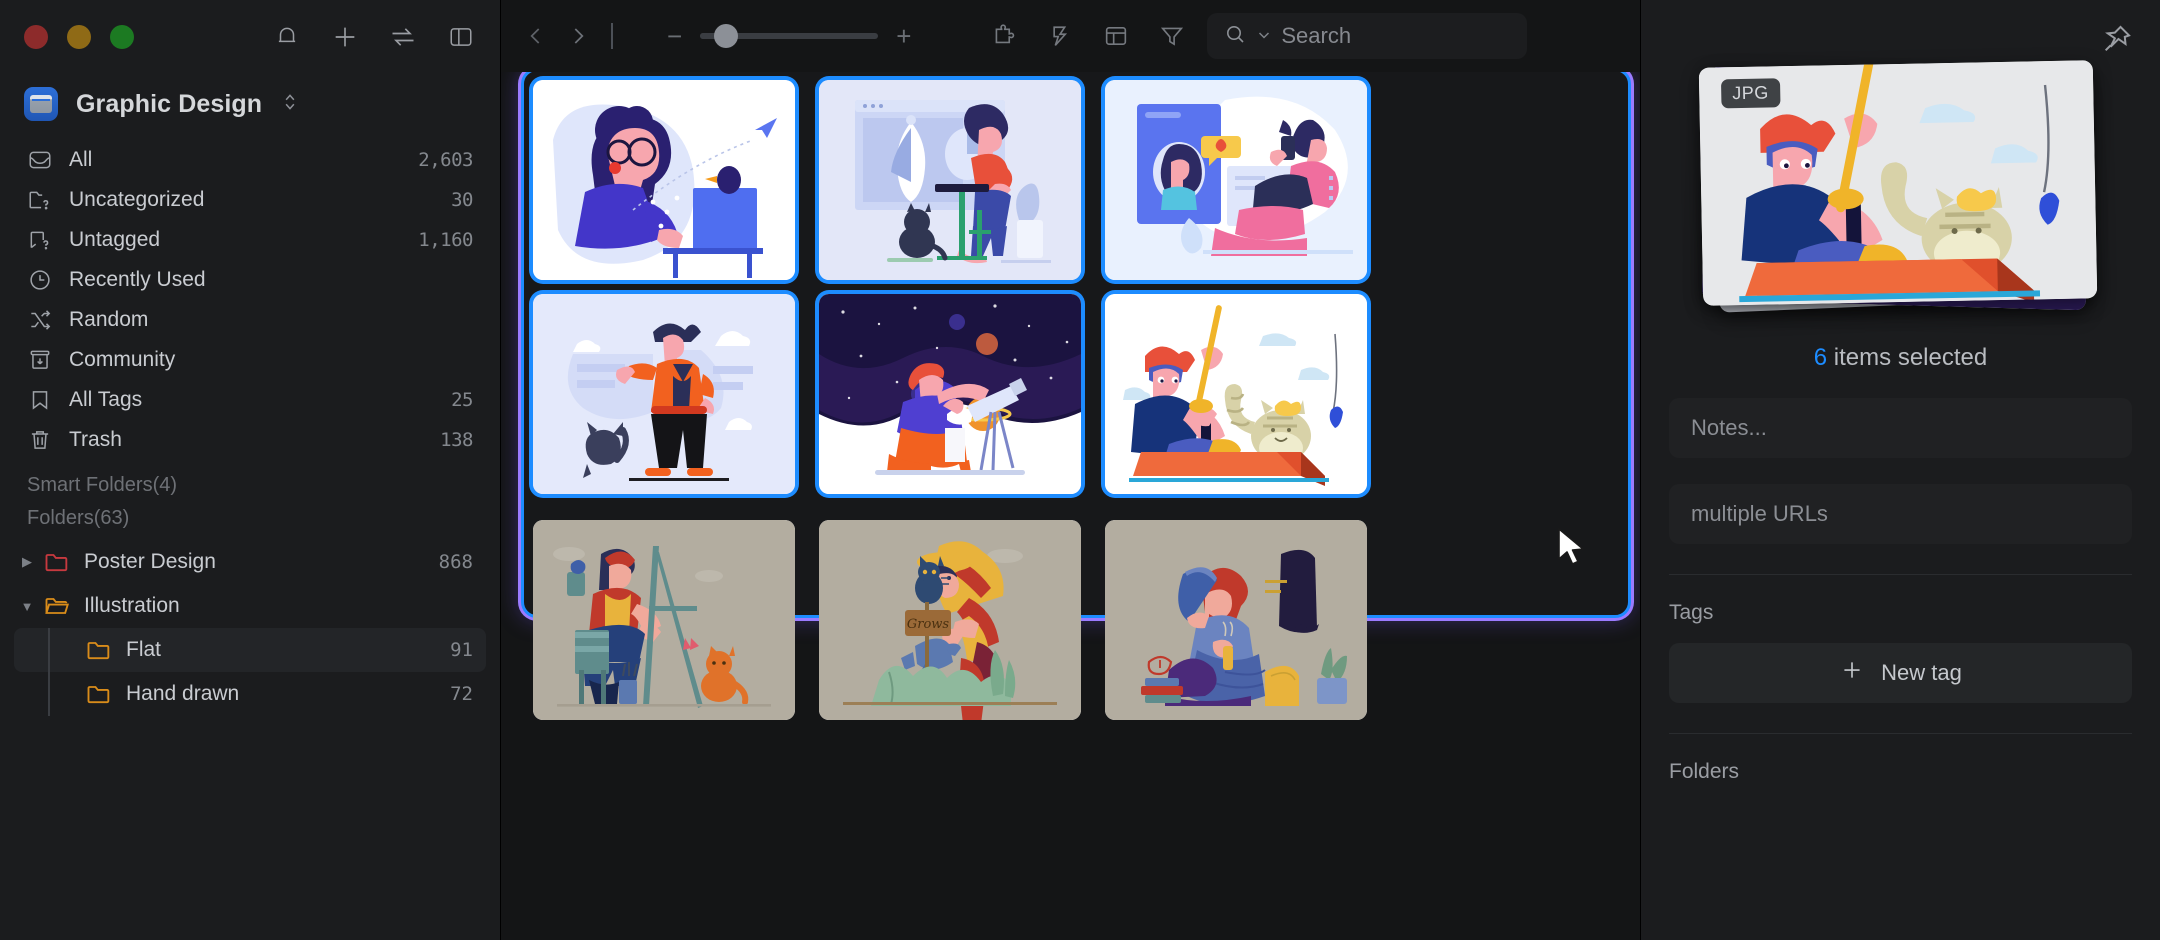 The width and height of the screenshot is (2160, 940). What do you see at coordinates (1236, 620) in the screenshot?
I see `grid-item-man-reading-book` at bounding box center [1236, 620].